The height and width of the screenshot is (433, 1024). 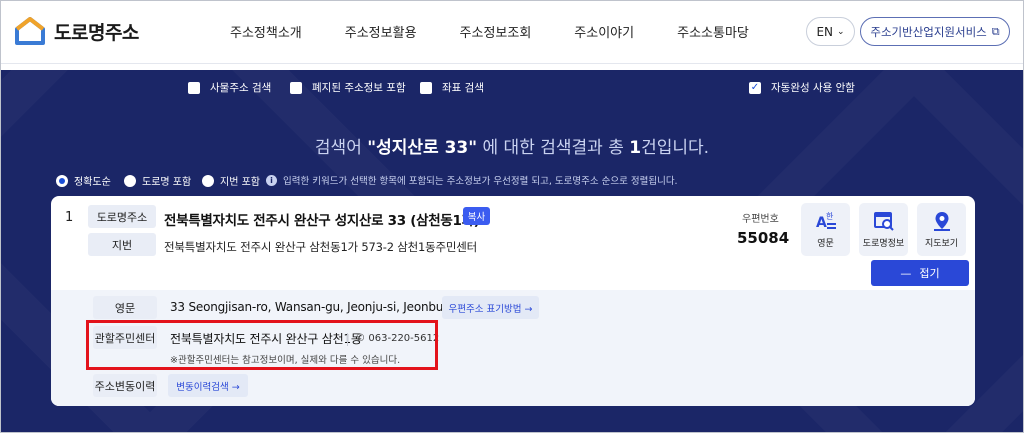 I want to click on english-address-tool: A 한 영문, so click(x=825, y=229).